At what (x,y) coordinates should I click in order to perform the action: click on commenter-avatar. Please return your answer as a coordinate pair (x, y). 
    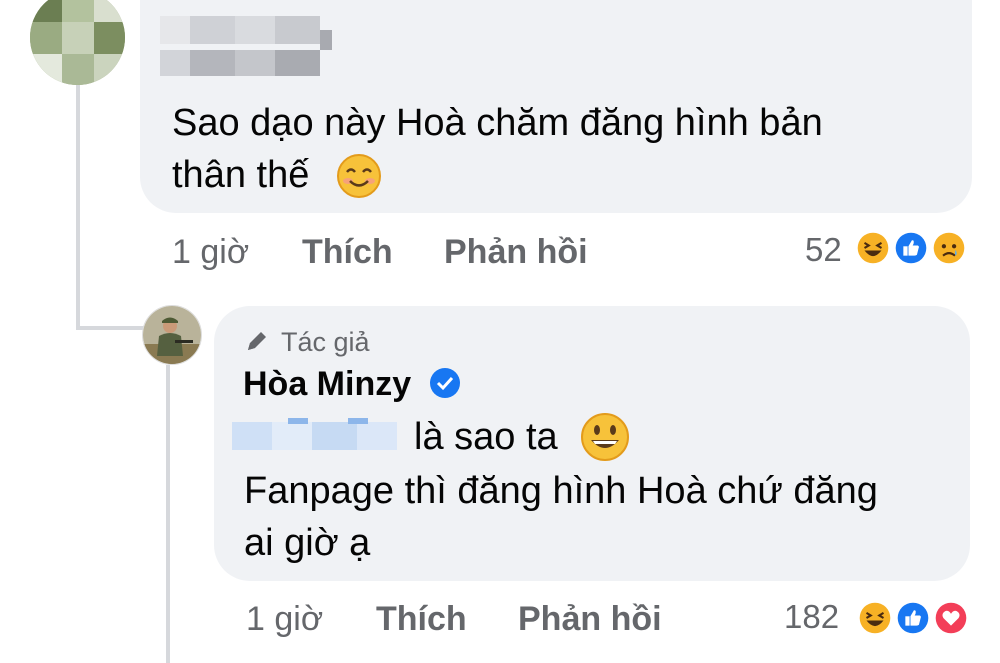
    Looking at the image, I should click on (77, 42).